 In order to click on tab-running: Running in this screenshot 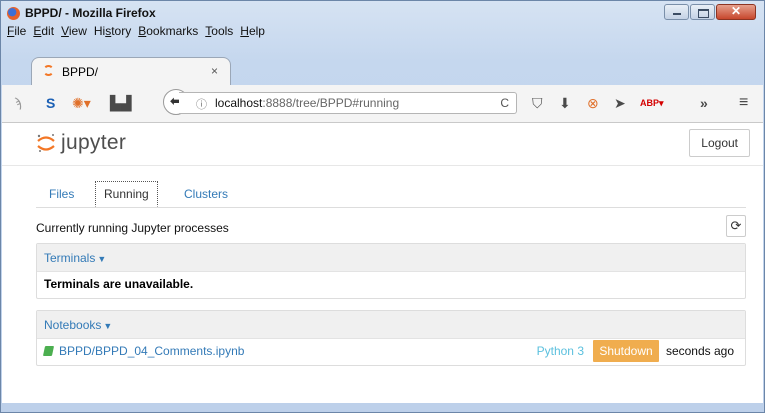, I will do `click(126, 194)`.